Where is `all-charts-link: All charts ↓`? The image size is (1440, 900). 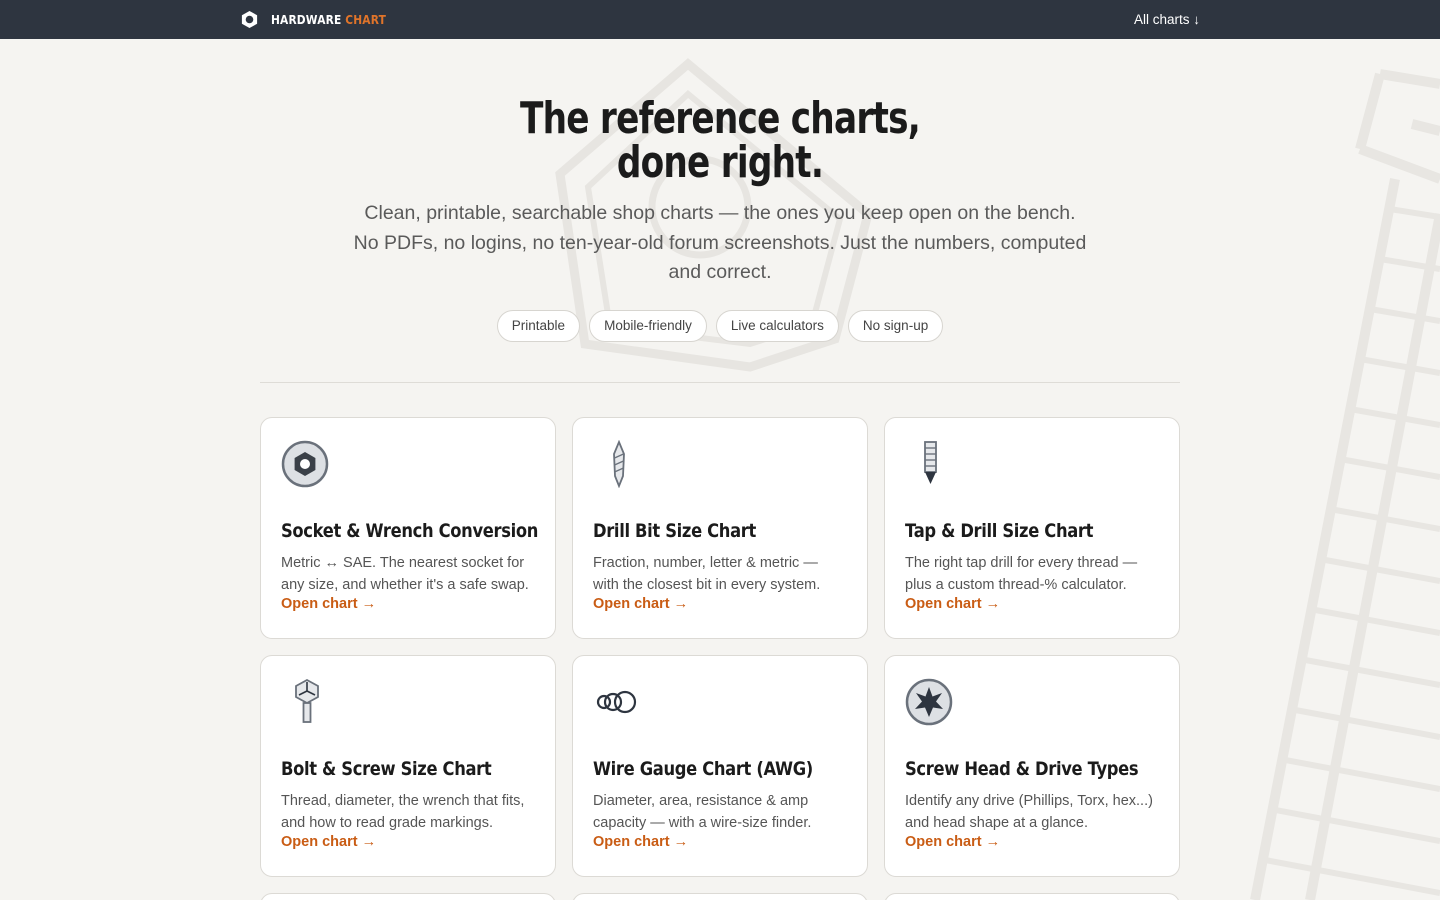
all-charts-link: All charts ↓ is located at coordinates (1167, 19).